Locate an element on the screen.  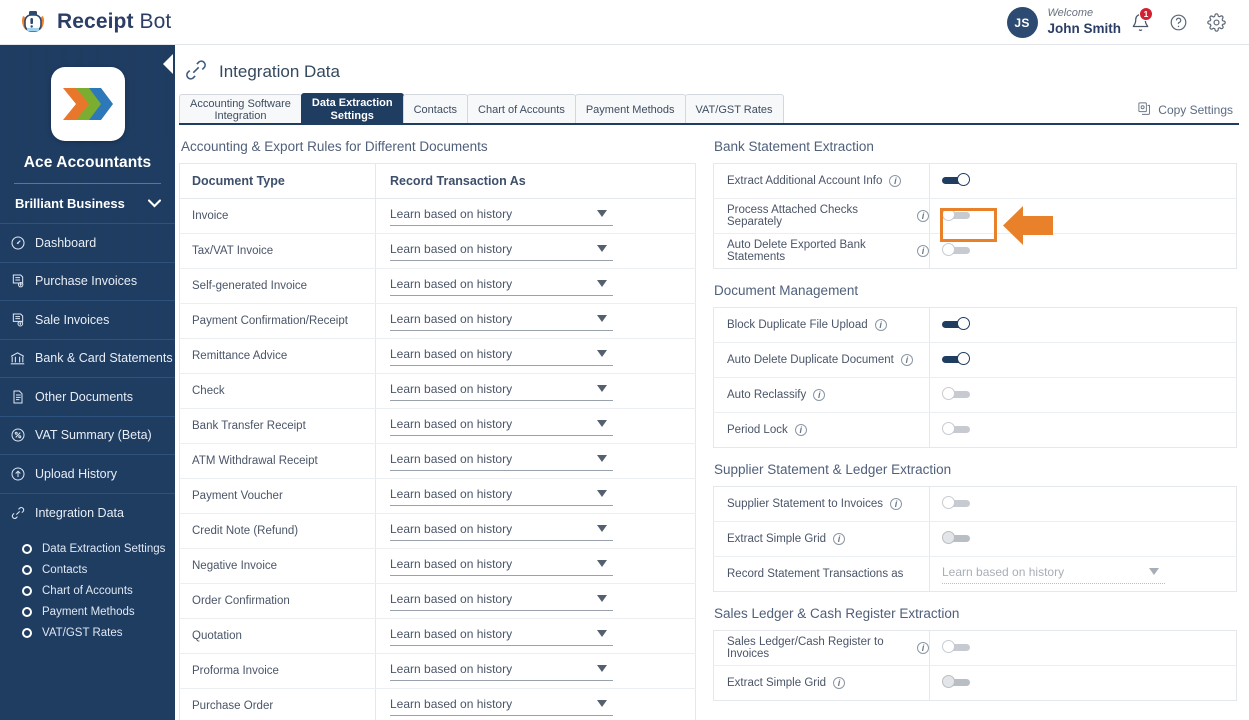
tab-chart-of-accounts: Chart of Accounts is located at coordinates (521, 109).